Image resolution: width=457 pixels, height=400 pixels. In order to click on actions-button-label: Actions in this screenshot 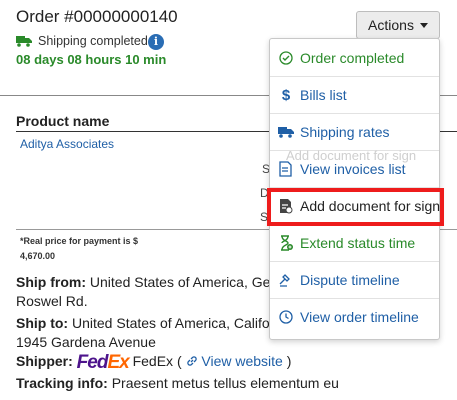, I will do `click(391, 25)`.